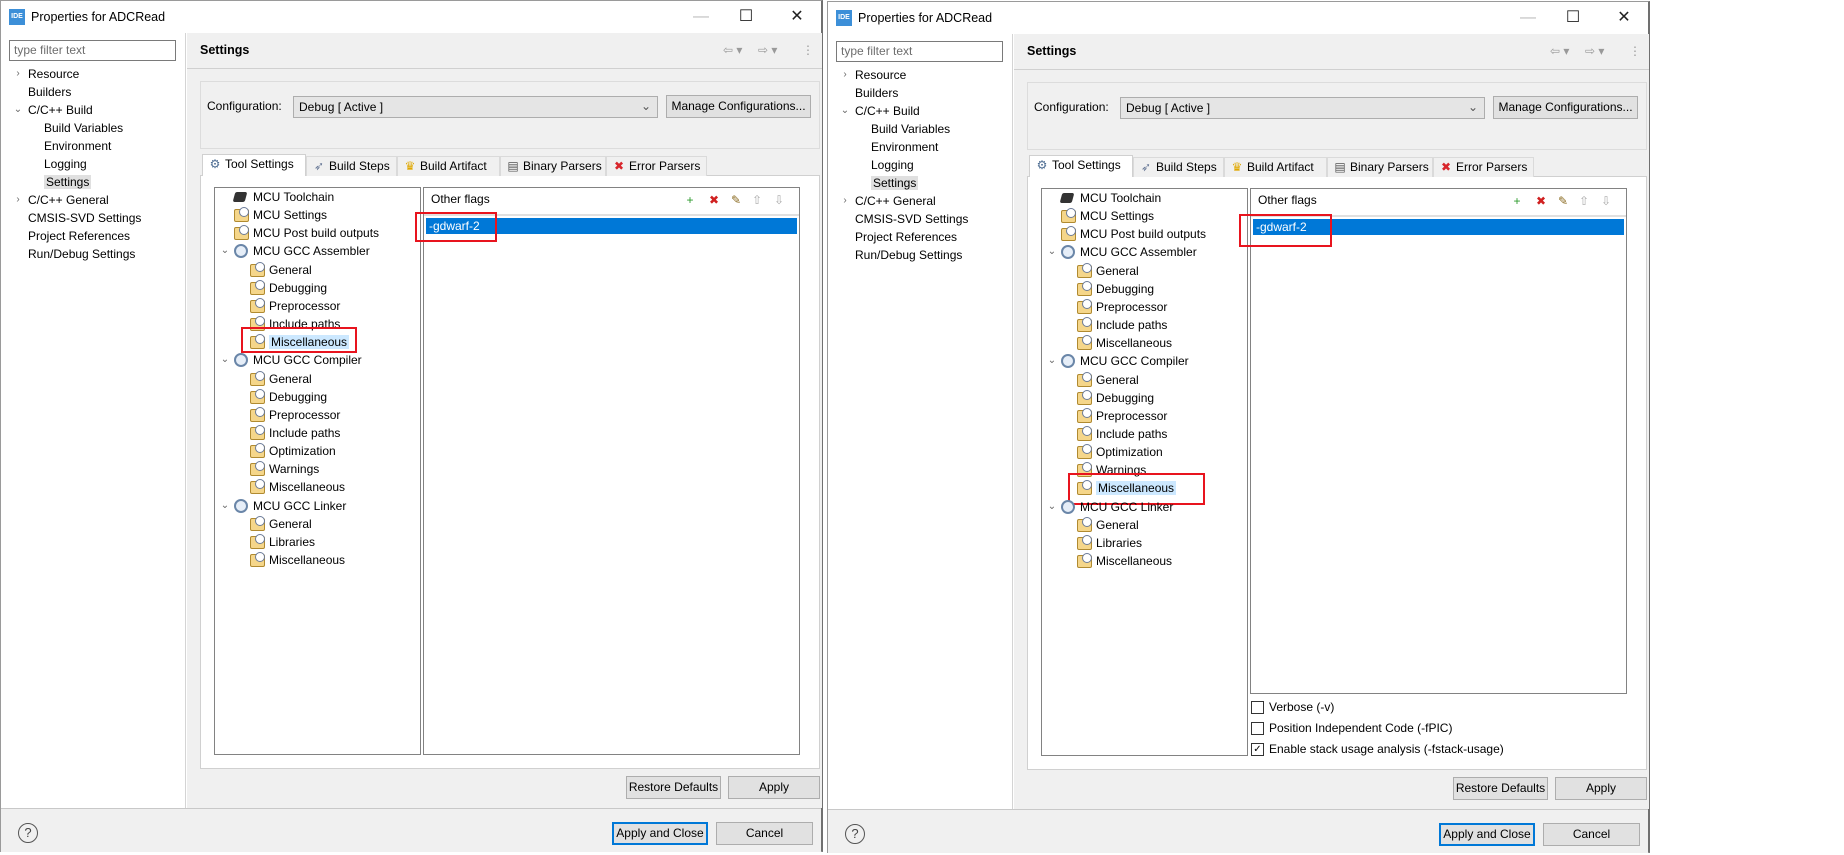 This screenshot has height=855, width=1844. What do you see at coordinates (1257, 749) in the screenshot?
I see `checkbox: ✓` at bounding box center [1257, 749].